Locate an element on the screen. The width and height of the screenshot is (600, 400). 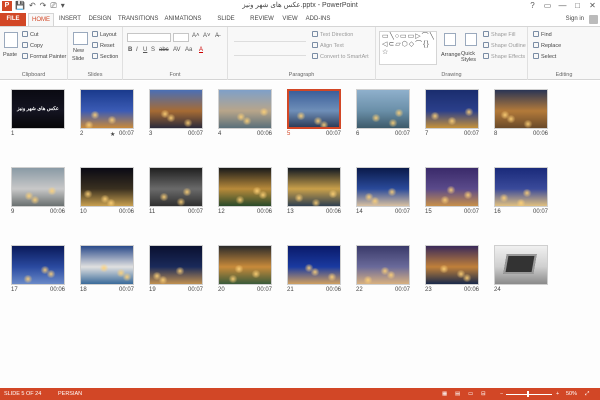
slide-thumbnail: 22 00:07 is located at coordinates (383, 270).